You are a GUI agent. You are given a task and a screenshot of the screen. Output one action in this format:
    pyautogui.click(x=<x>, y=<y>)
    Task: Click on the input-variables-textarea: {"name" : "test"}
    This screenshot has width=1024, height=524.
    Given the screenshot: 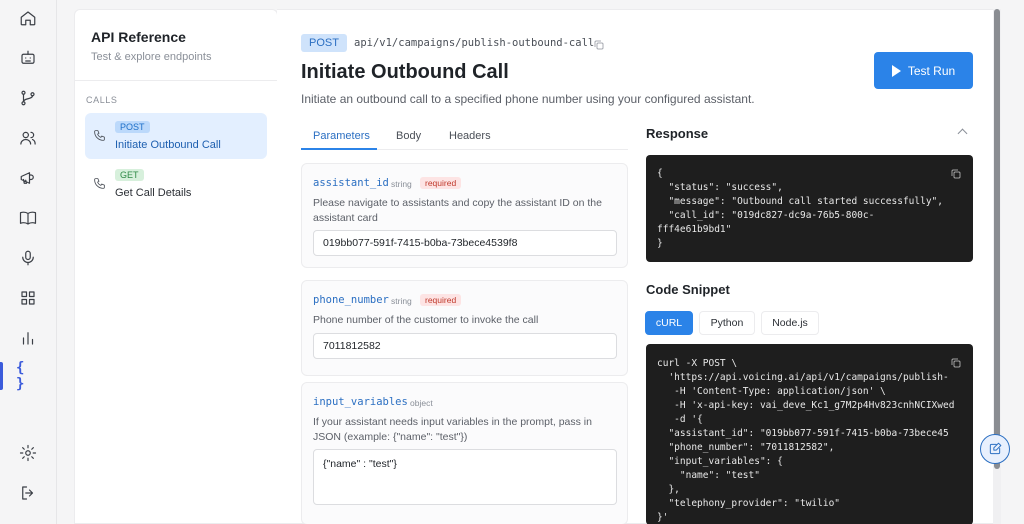 What is the action you would take?
    pyautogui.click(x=465, y=477)
    